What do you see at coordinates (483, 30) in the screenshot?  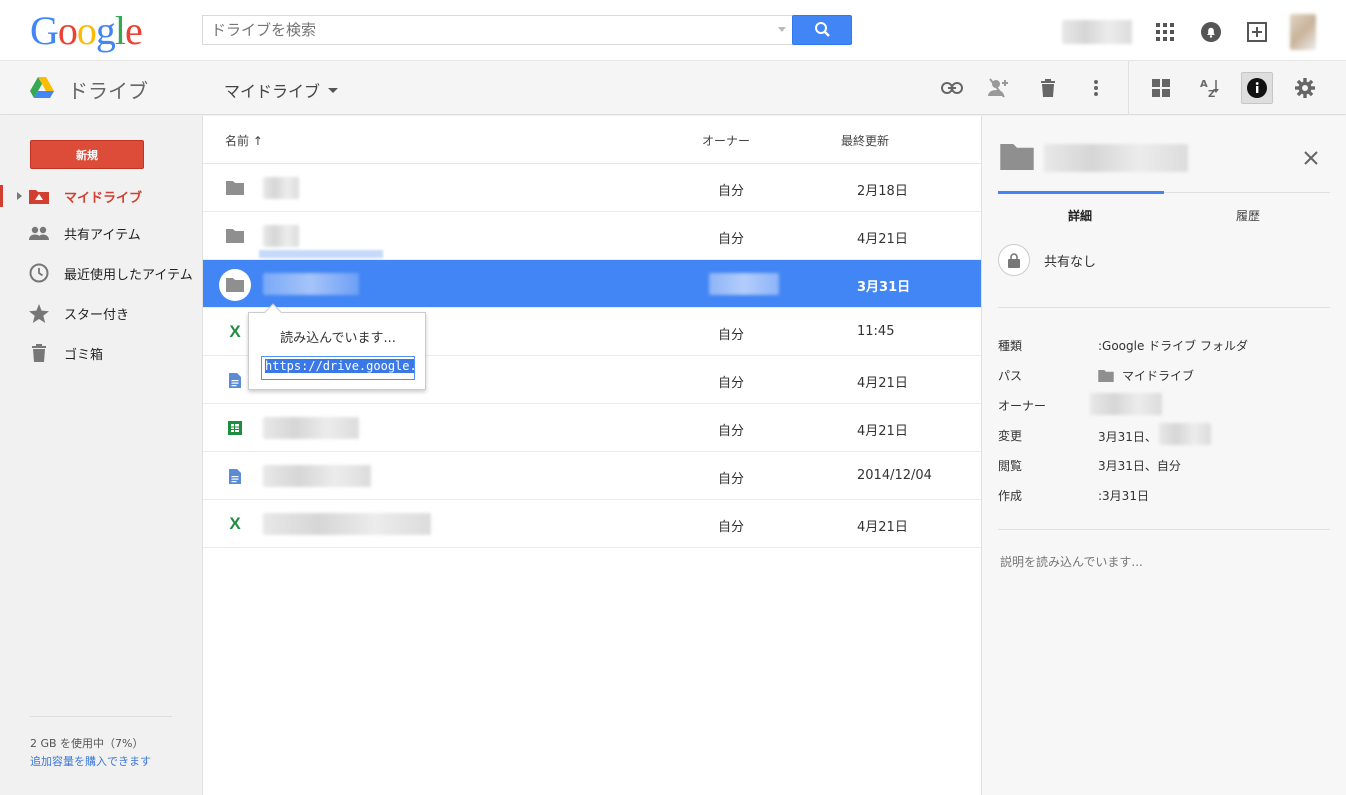 I see `search-input` at bounding box center [483, 30].